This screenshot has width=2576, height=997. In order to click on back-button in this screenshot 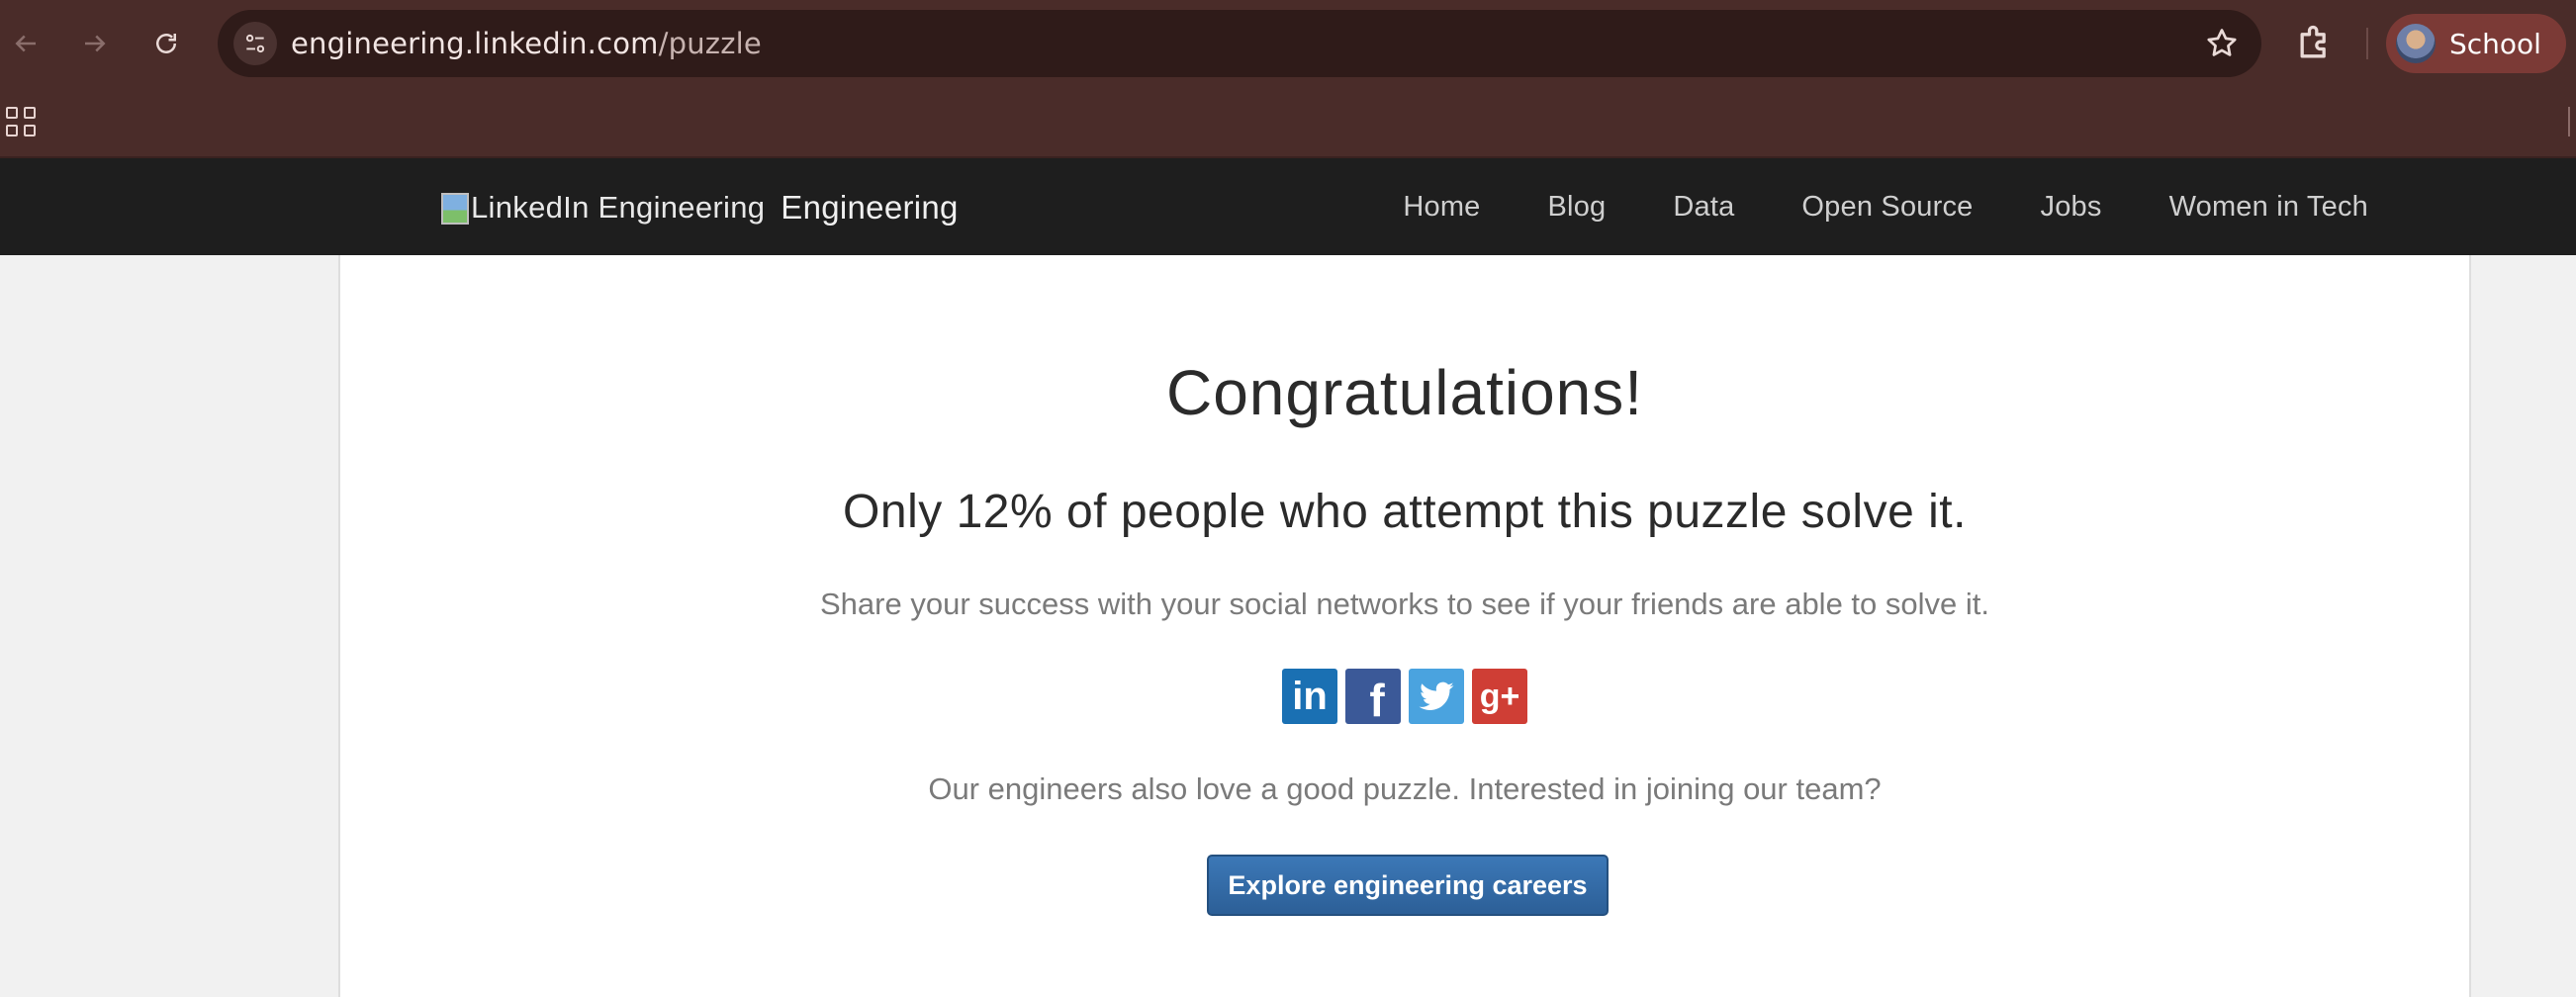, I will do `click(26, 44)`.